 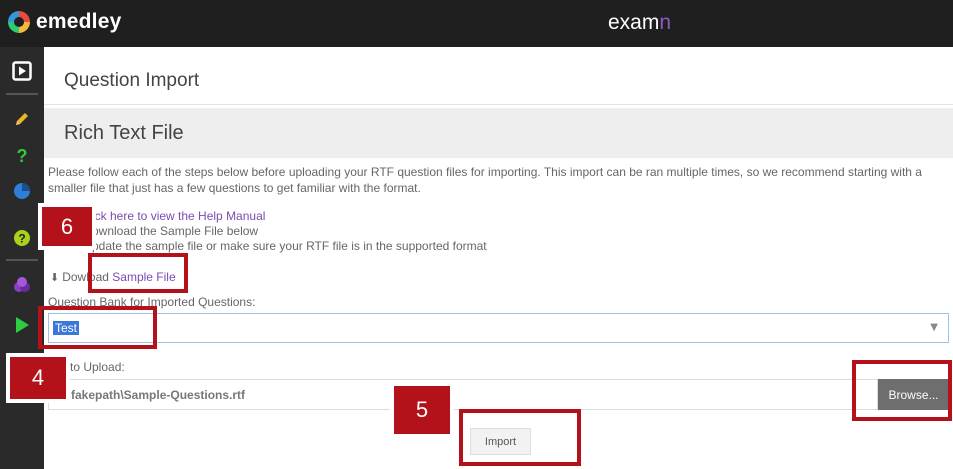 I want to click on annotation-box-browse, so click(x=902, y=390).